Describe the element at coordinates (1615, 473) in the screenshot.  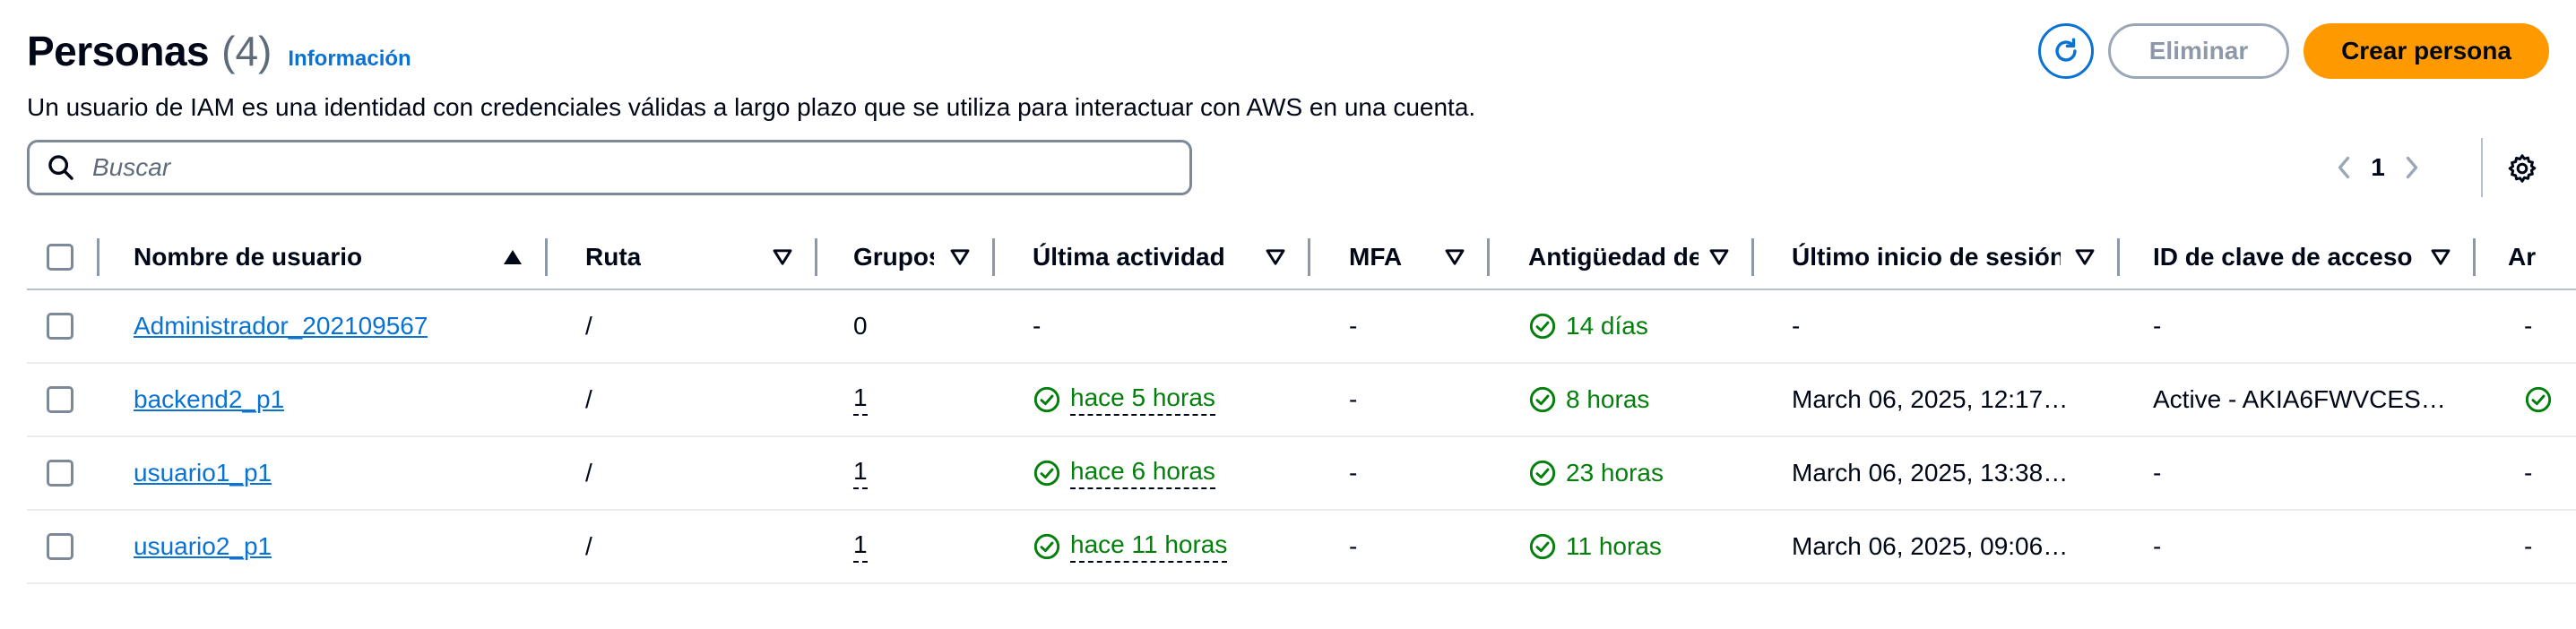
I see `status-text: 23 horas` at that location.